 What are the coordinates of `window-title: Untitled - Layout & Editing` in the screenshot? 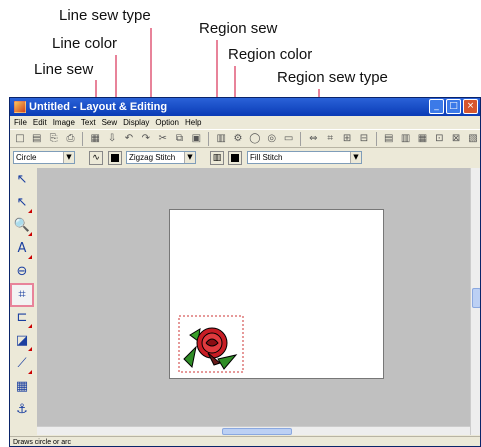 It's located at (98, 107).